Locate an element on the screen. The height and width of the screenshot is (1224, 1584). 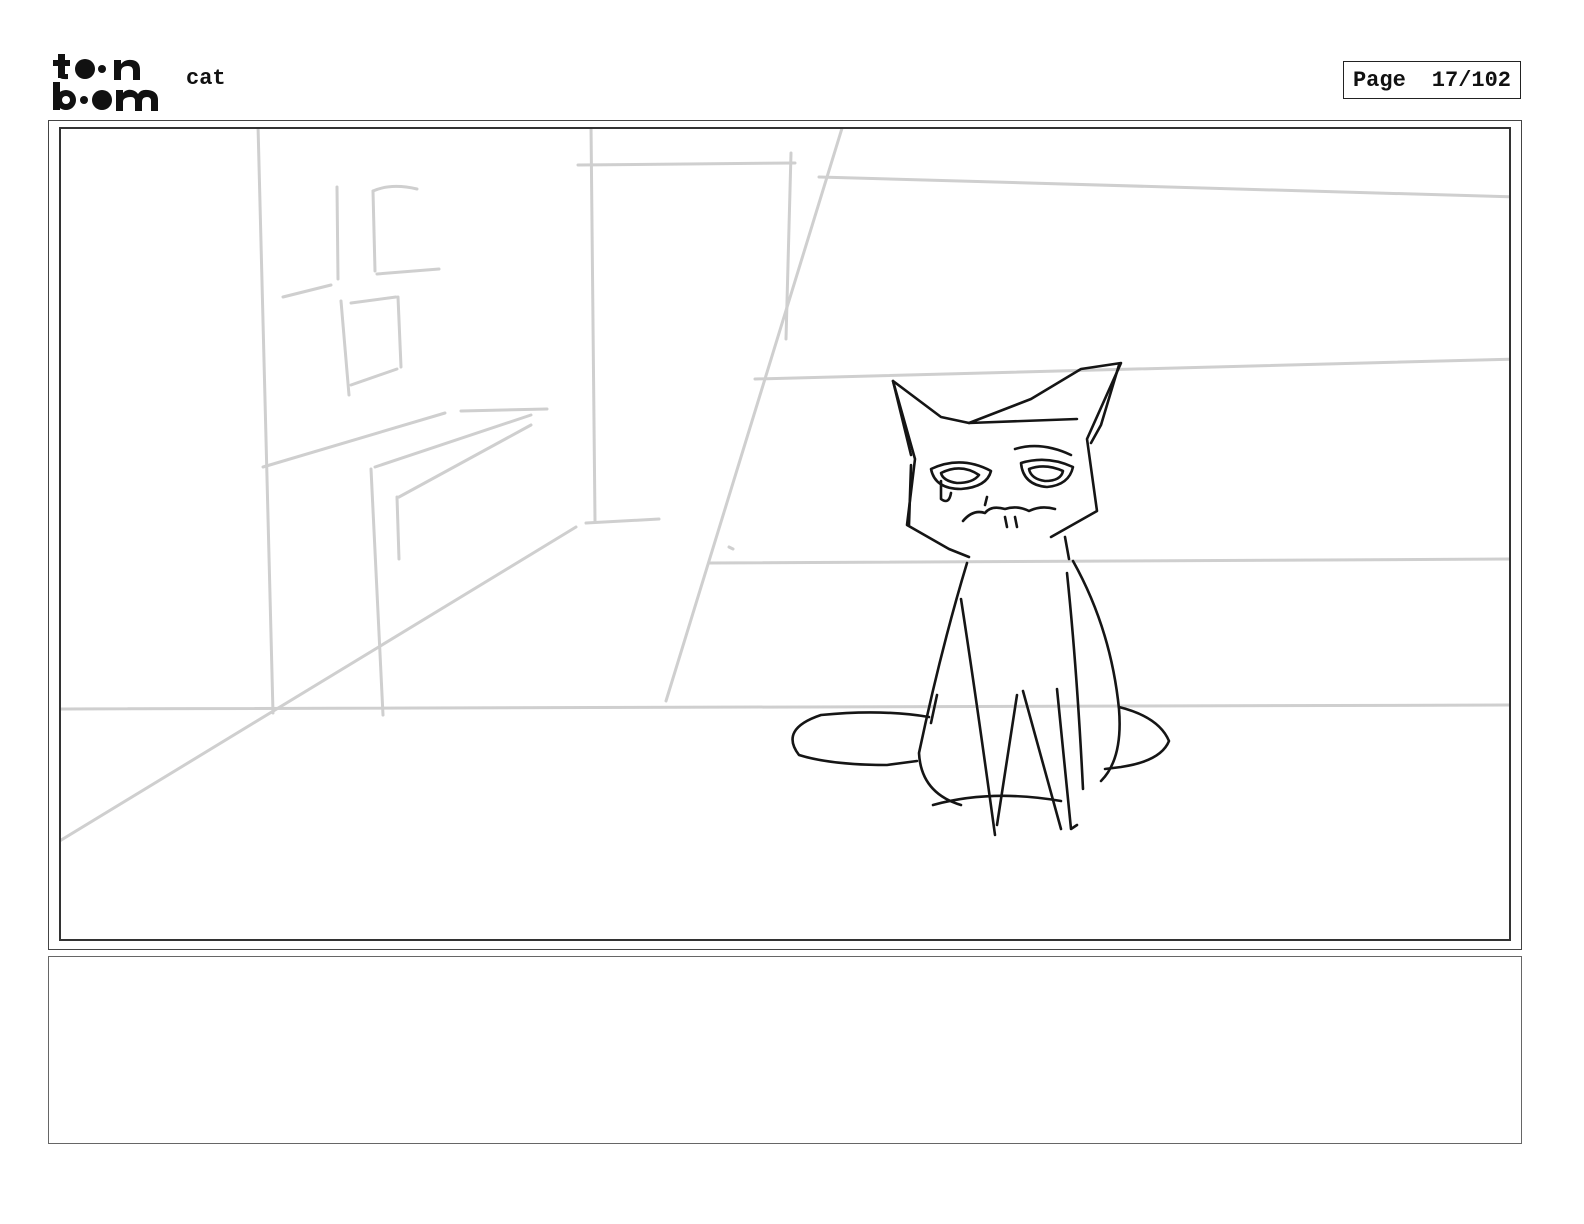
toonboom-logo is located at coordinates (108, 81).